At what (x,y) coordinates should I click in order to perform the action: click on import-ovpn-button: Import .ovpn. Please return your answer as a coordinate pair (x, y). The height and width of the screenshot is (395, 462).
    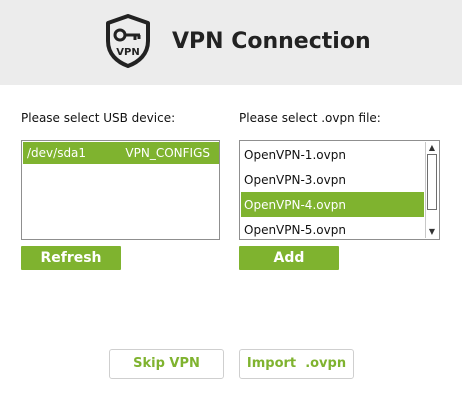
    Looking at the image, I should click on (296, 364).